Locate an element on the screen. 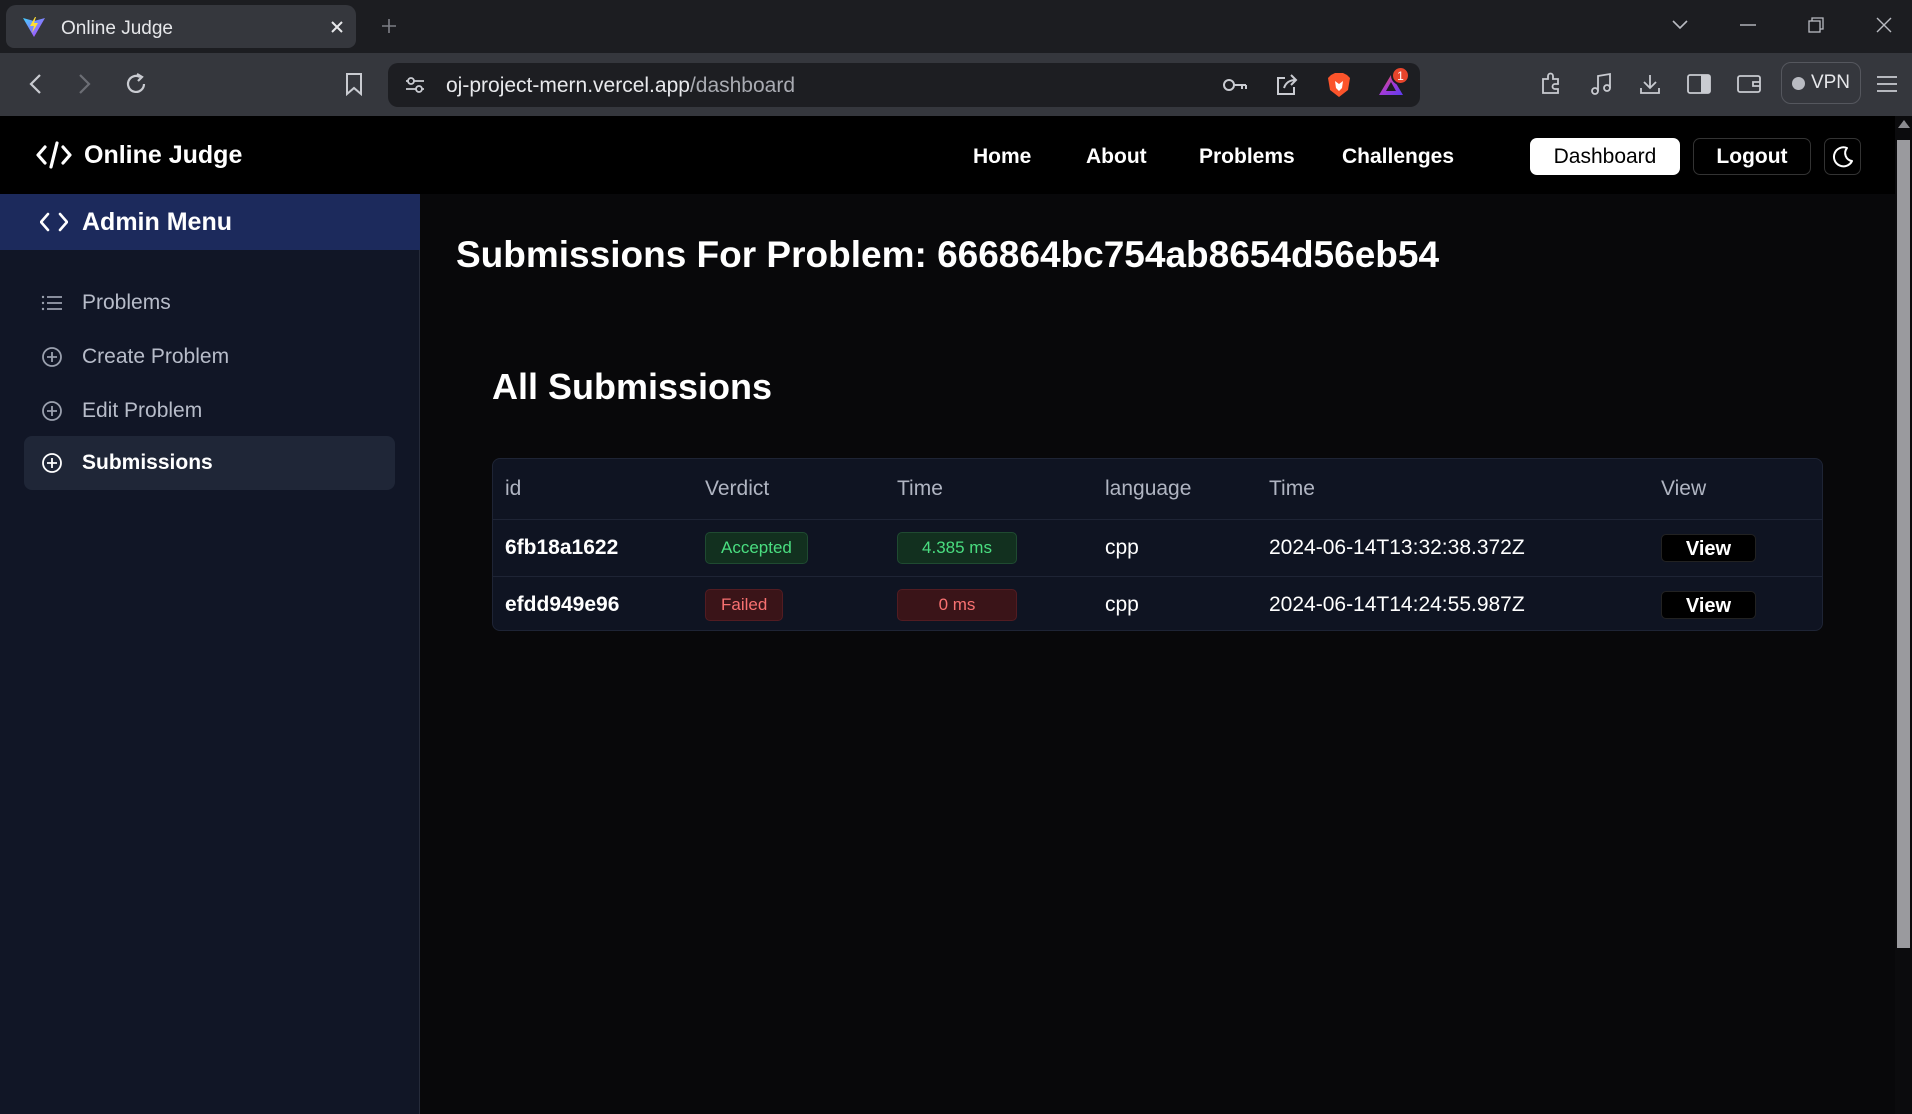 The height and width of the screenshot is (1114, 1912). list-icon is located at coordinates (52, 303).